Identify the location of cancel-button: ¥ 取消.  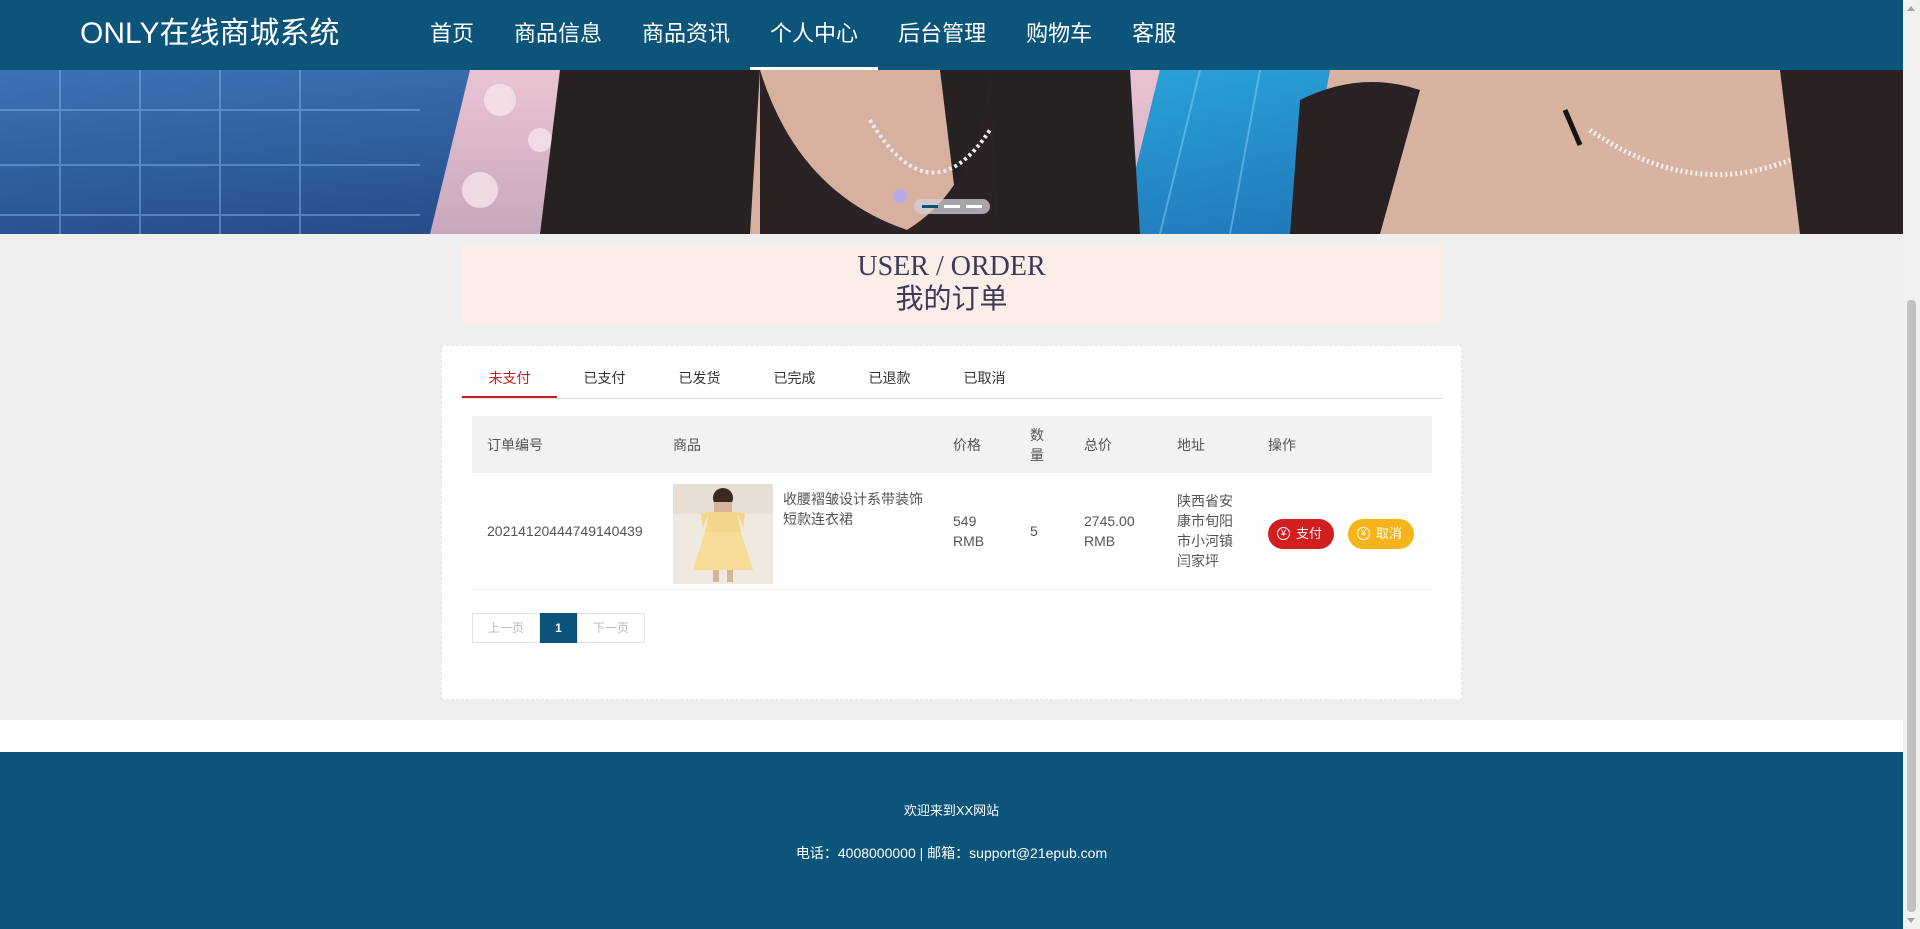
(1381, 534).